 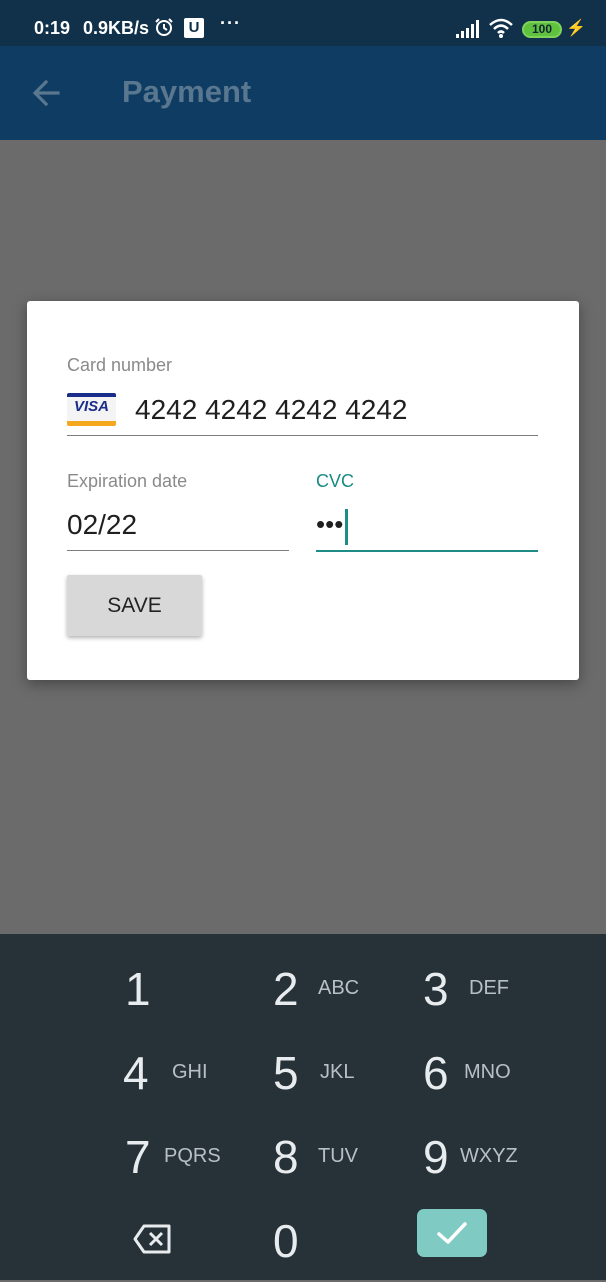 What do you see at coordinates (337, 1072) in the screenshot?
I see `key-5-letters: JKL` at bounding box center [337, 1072].